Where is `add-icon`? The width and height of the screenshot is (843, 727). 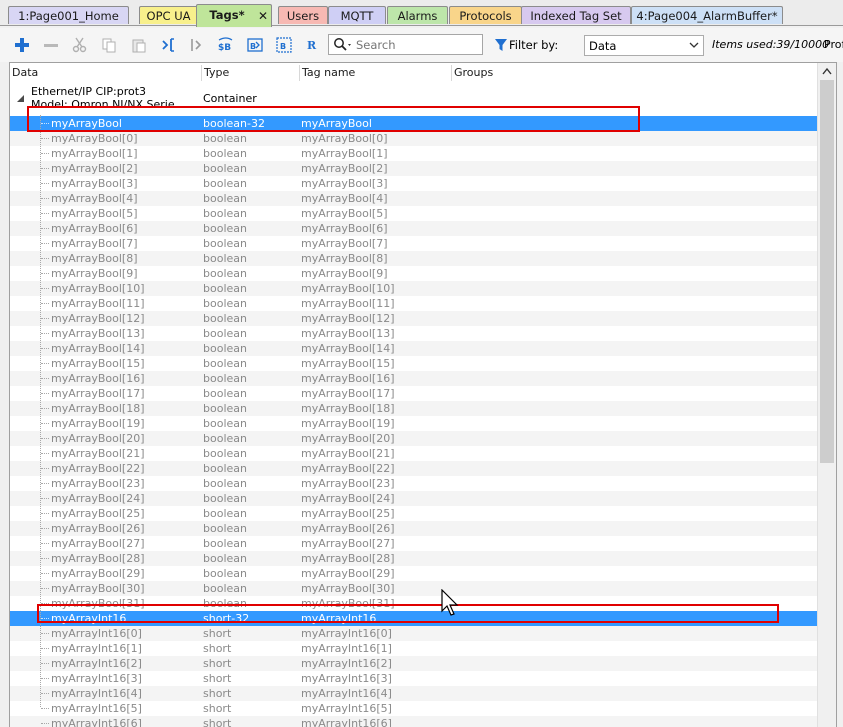
add-icon is located at coordinates (22, 45).